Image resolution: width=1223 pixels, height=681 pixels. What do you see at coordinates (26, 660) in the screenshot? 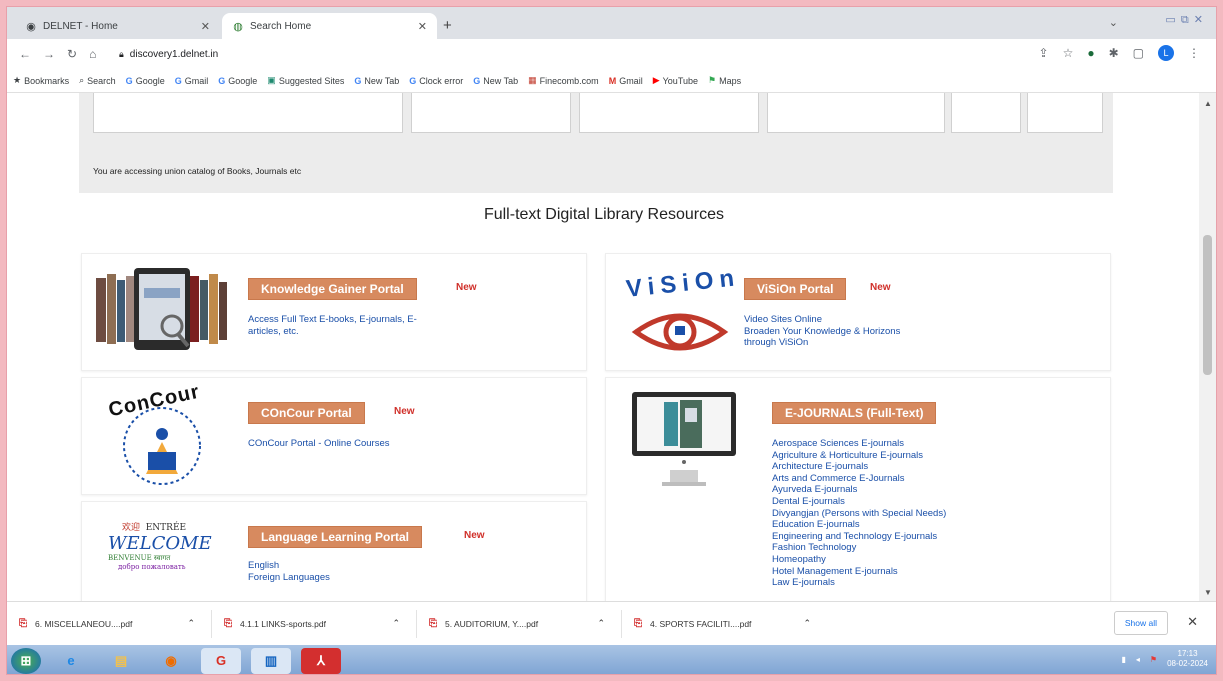
I see `start-button: ⊞` at bounding box center [26, 660].